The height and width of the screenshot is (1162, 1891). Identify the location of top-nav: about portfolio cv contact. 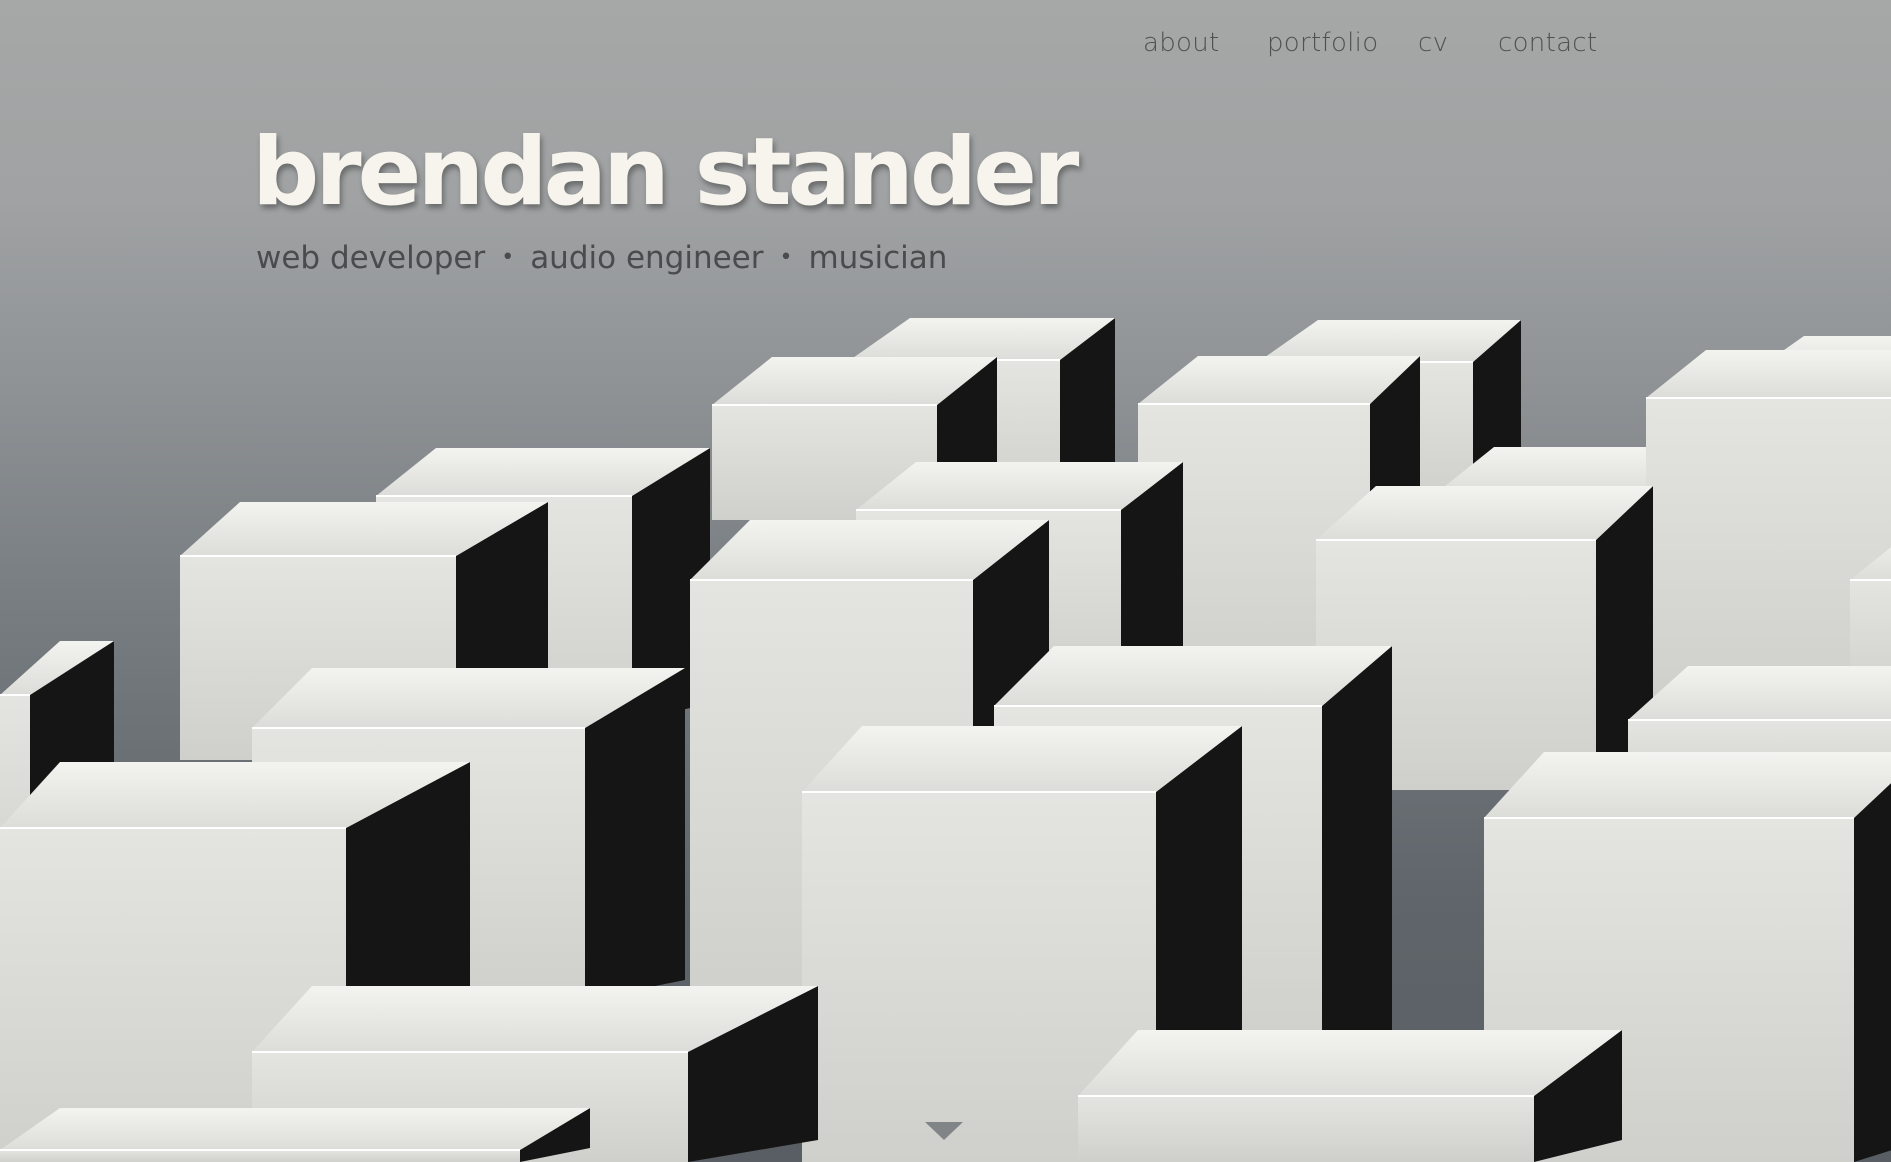
(945, 48).